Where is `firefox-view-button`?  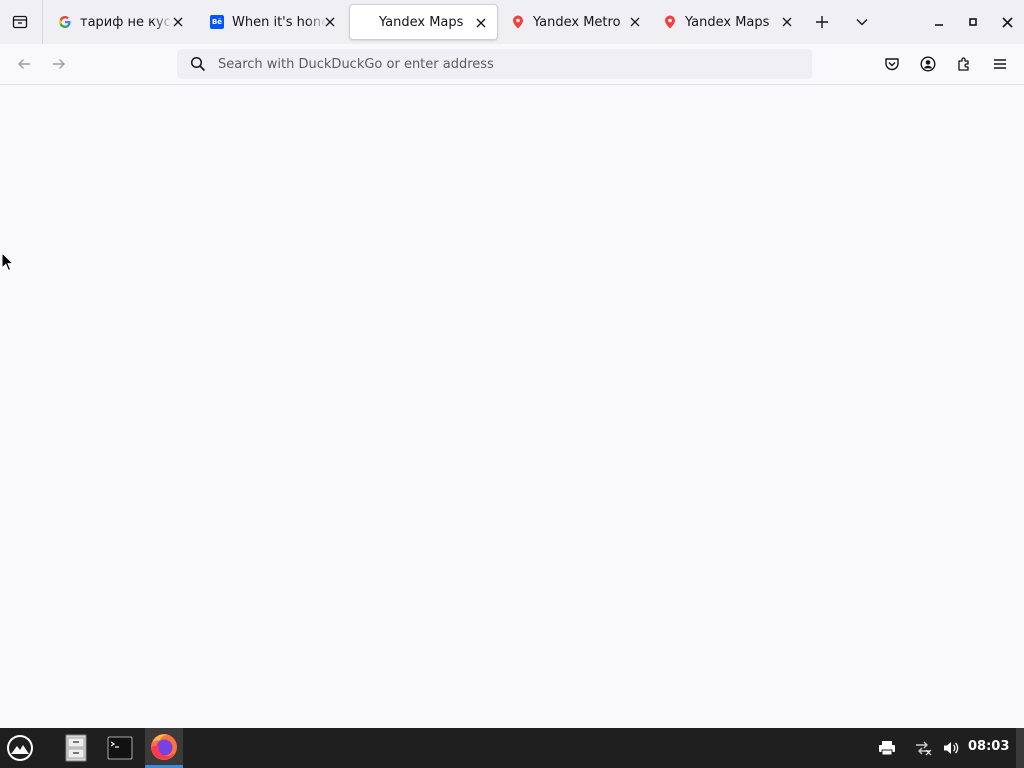
firefox-view-button is located at coordinates (20, 22).